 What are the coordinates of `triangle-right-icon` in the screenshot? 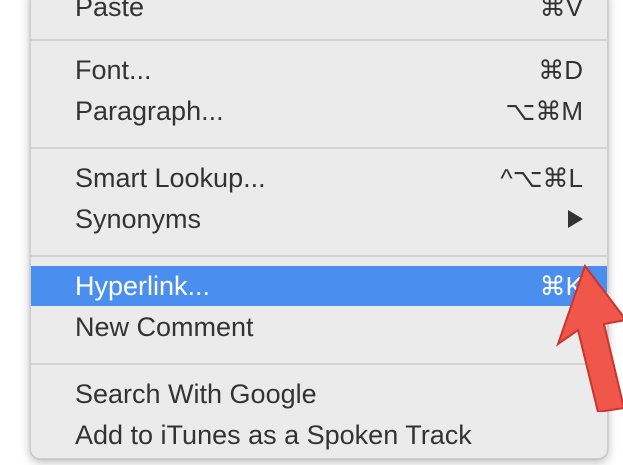 It's located at (575, 219).